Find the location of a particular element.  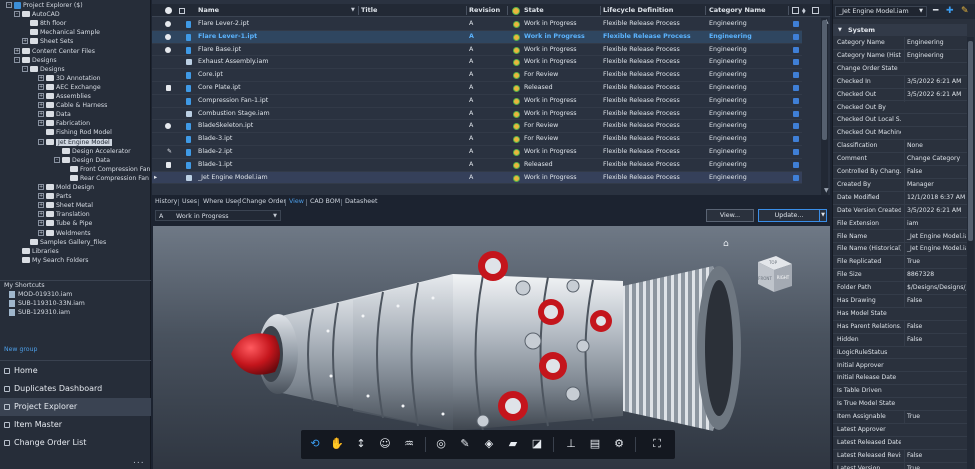

tab-change-order: Change Order is located at coordinates (264, 202).